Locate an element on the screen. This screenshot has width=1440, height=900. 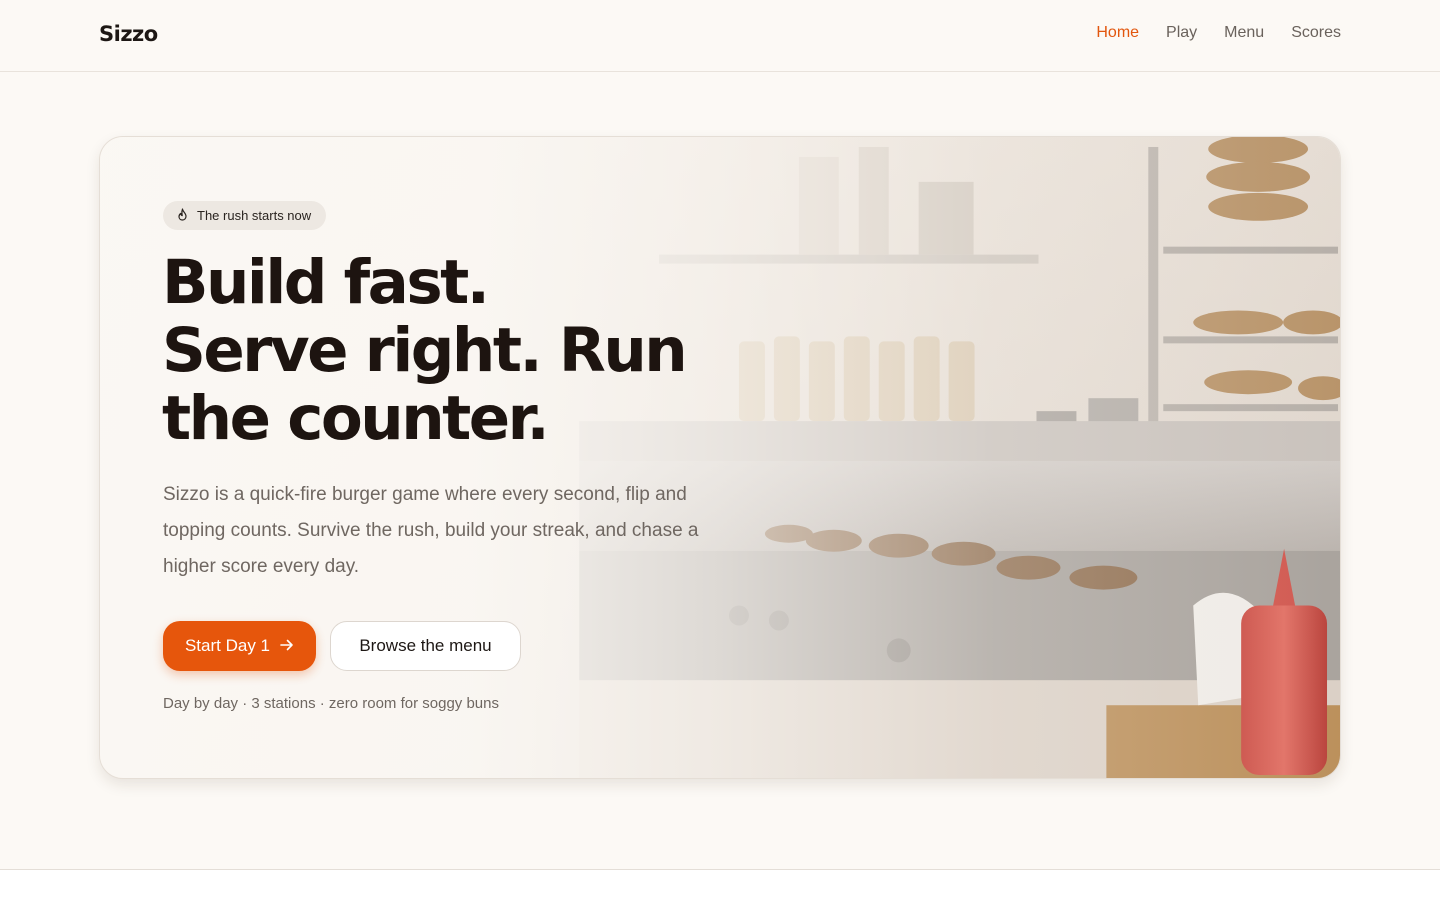
top-navigation-bar: Sizzo Home Play Menu Scores is located at coordinates (720, 36).